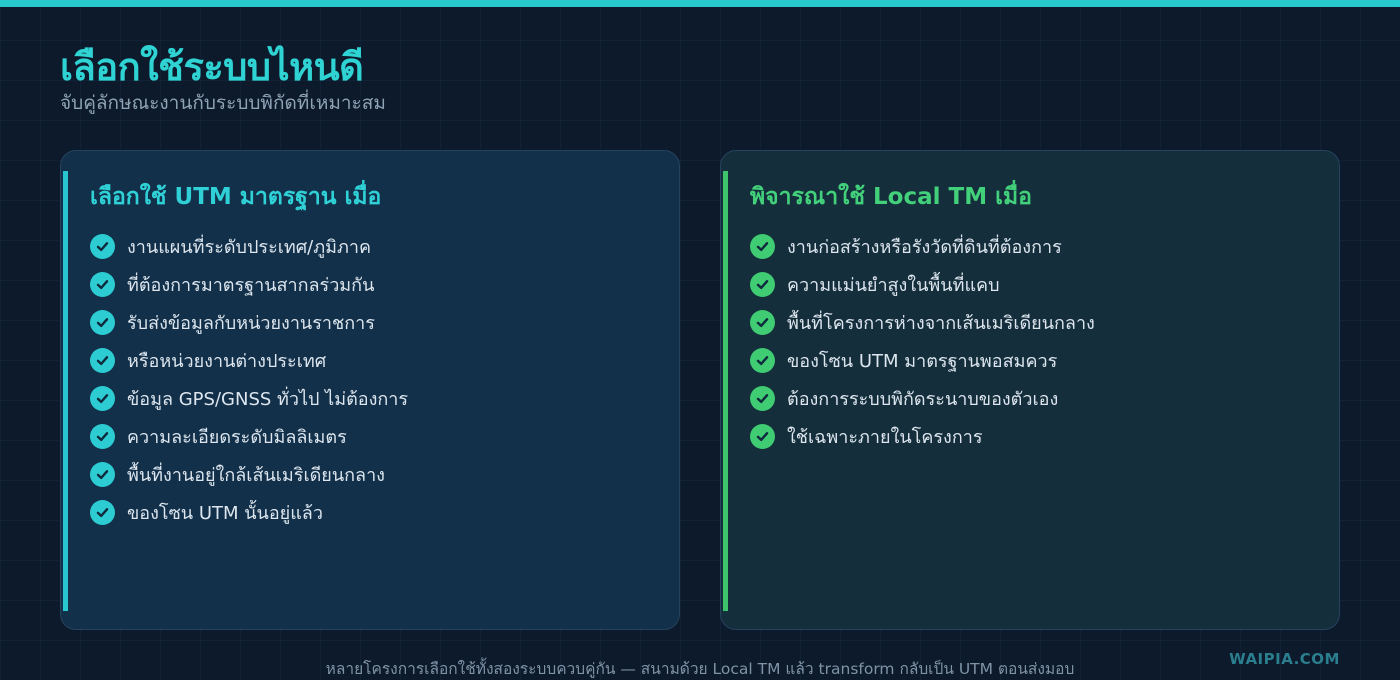  I want to click on list-item: ความละเอียดระดับมิลลิเมตร, so click(249, 436).